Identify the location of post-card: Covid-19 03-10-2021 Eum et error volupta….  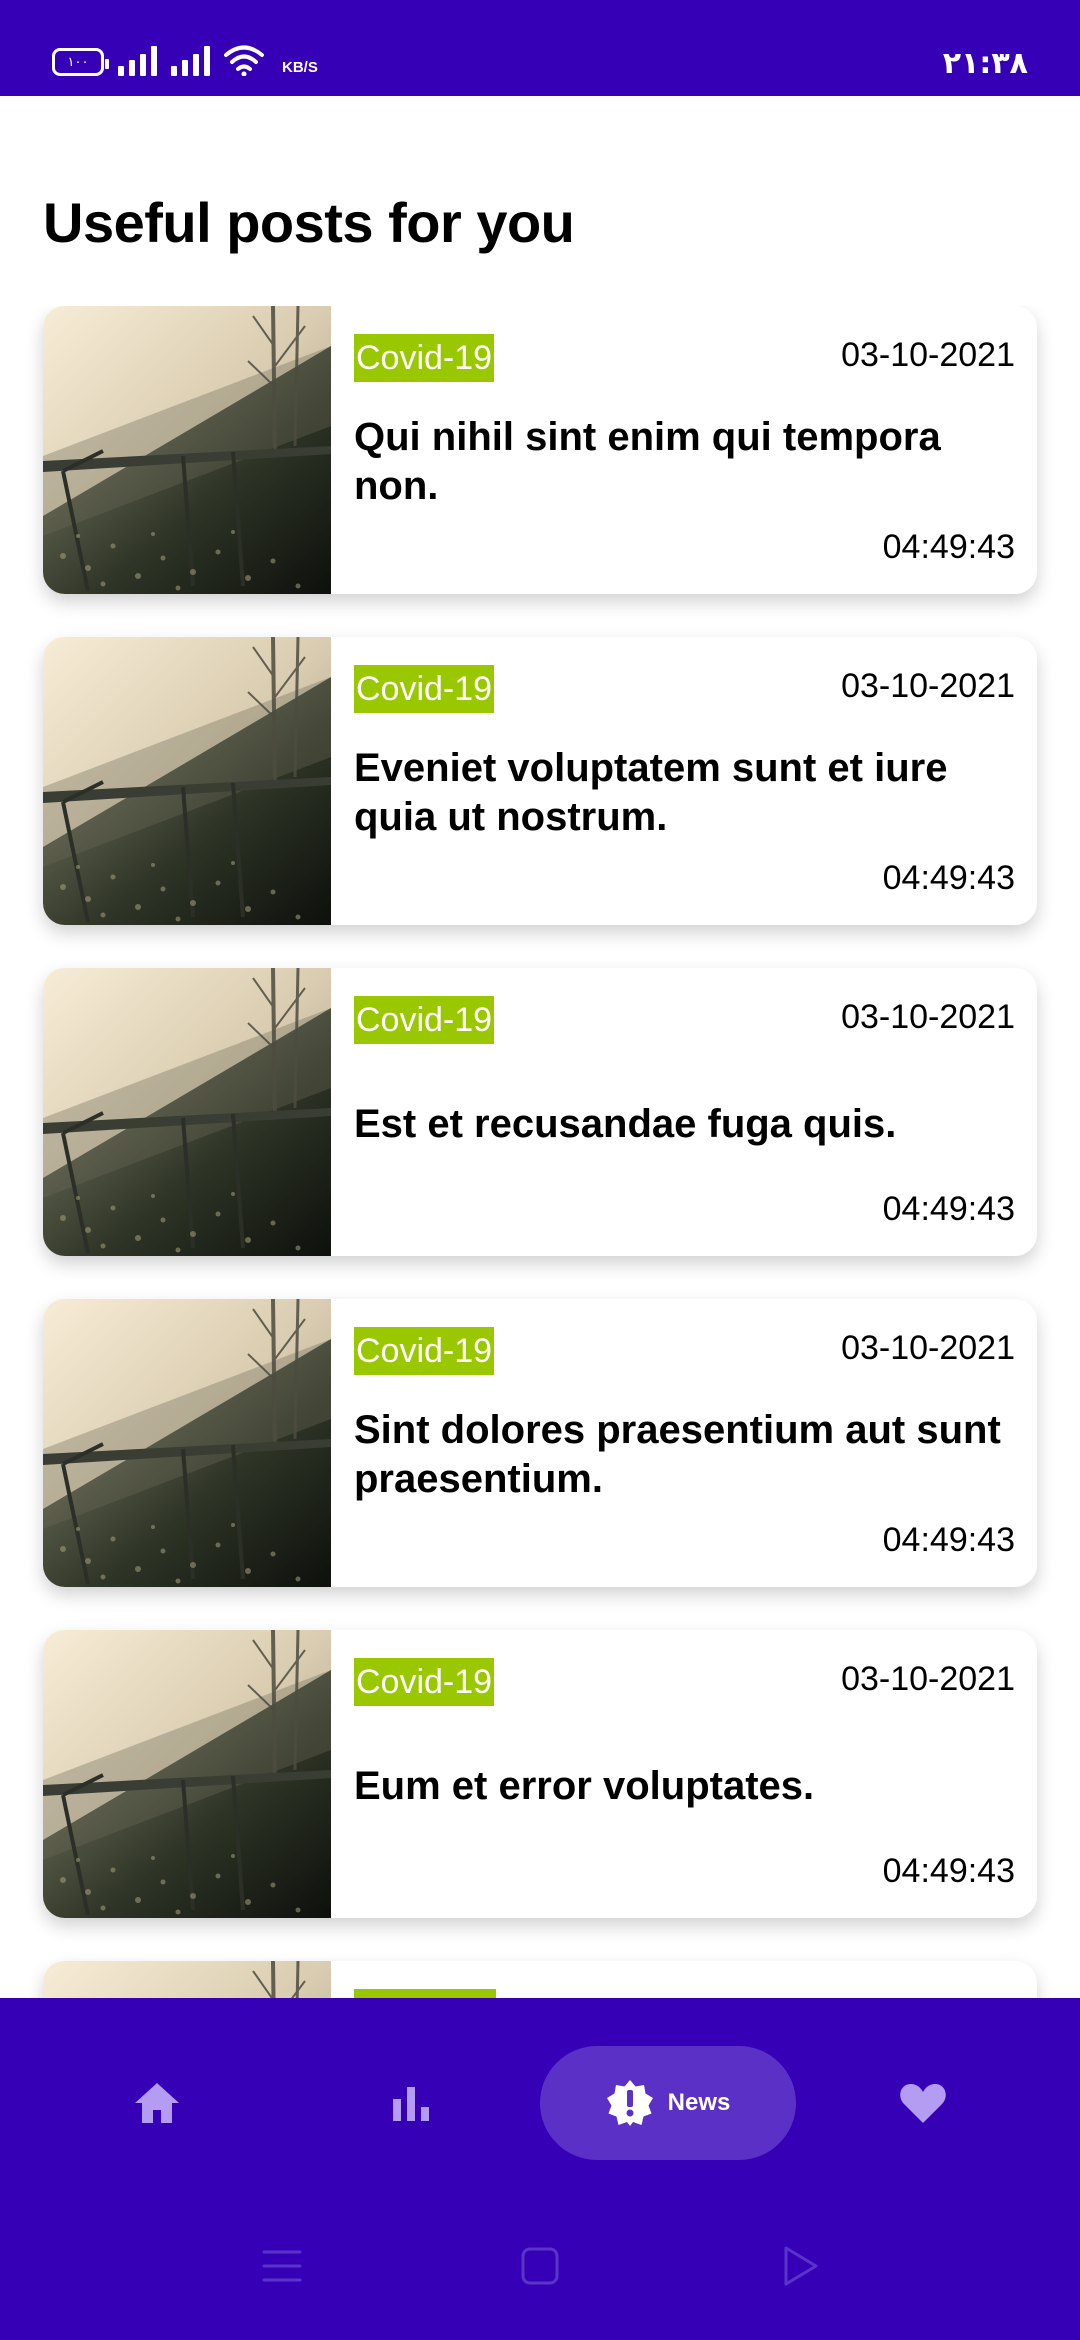
(540, 1774).